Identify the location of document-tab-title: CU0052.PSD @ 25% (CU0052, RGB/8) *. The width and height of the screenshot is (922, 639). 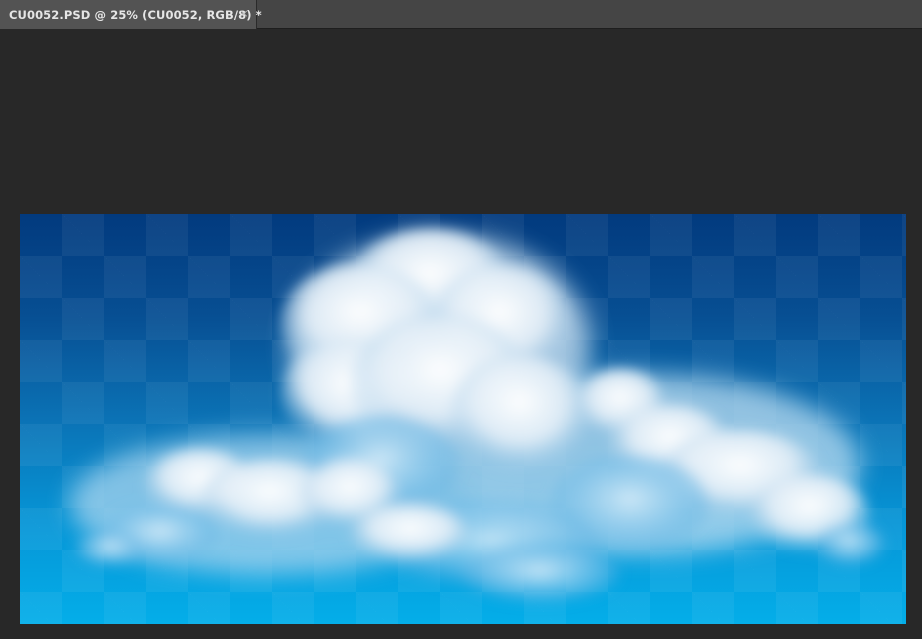
(135, 14).